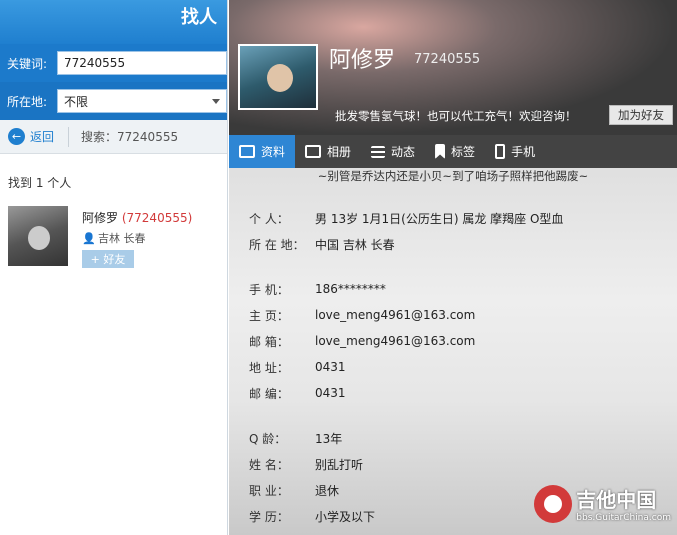 Image resolution: width=677 pixels, height=535 pixels. Describe the element at coordinates (216, 101) in the screenshot. I see `chevron-down-icon` at that location.